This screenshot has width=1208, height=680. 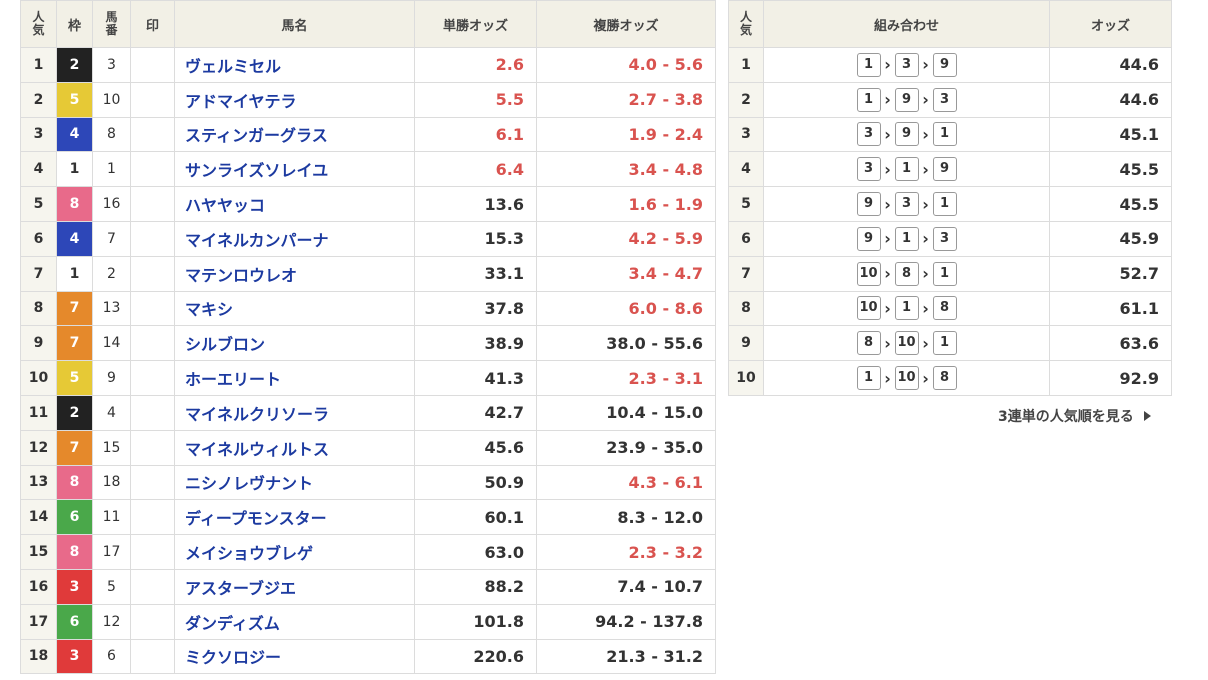 What do you see at coordinates (294, 412) in the screenshot?
I see `horse-name-link: マイネルクリソーラ` at bounding box center [294, 412].